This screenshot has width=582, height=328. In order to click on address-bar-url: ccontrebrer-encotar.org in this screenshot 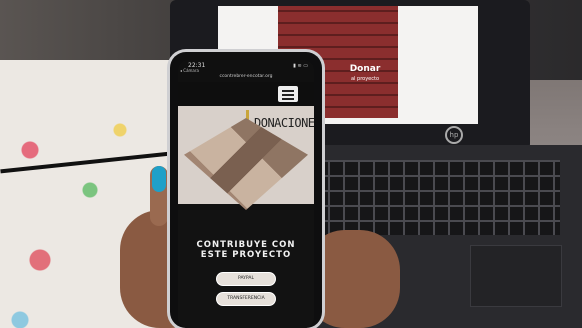, I will do `click(246, 76)`.